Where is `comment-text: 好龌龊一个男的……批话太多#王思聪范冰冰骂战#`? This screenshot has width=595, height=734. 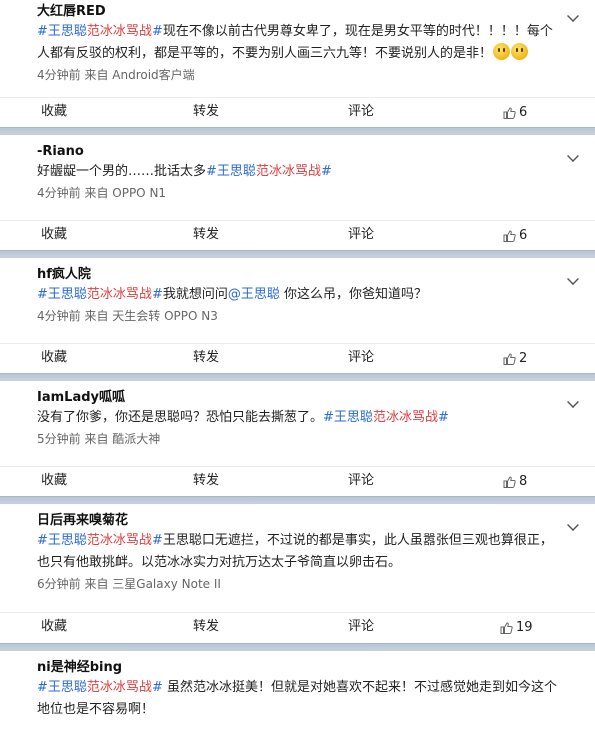 comment-text: 好龌龊一个男的……批话太多#王思聪范冰冰骂战# is located at coordinates (184, 171).